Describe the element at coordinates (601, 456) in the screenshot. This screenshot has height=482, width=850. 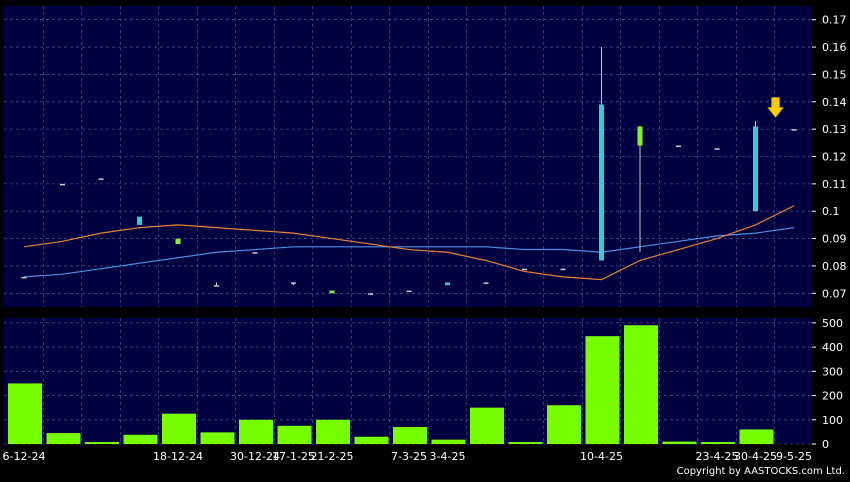
I see `x-axis-label: 10-4-25` at that location.